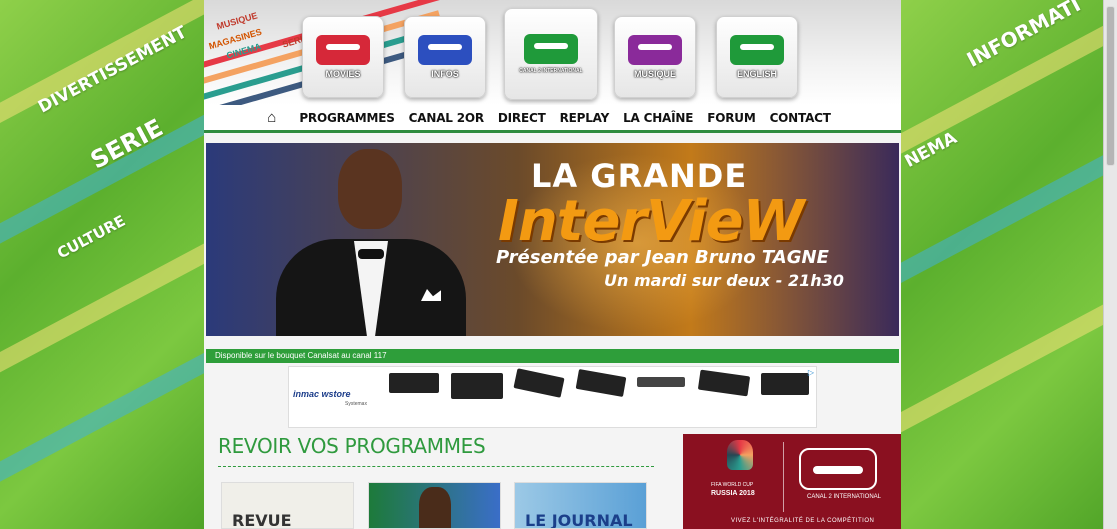  I want to click on home-icon: ⌂, so click(271, 117).